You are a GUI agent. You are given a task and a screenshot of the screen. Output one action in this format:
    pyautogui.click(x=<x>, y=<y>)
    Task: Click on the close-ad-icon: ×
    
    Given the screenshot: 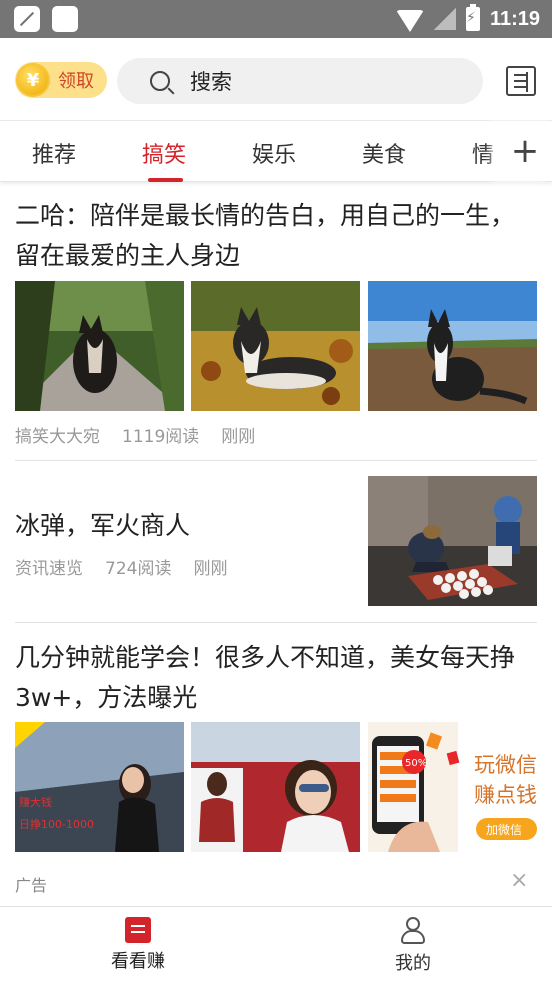 What is the action you would take?
    pyautogui.click(x=519, y=880)
    